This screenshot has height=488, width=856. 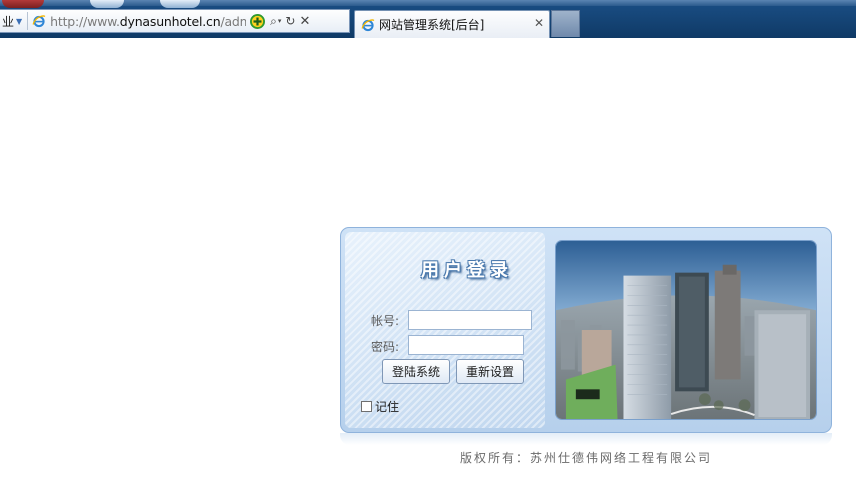 I want to click on panel-reflection, so click(x=586, y=439).